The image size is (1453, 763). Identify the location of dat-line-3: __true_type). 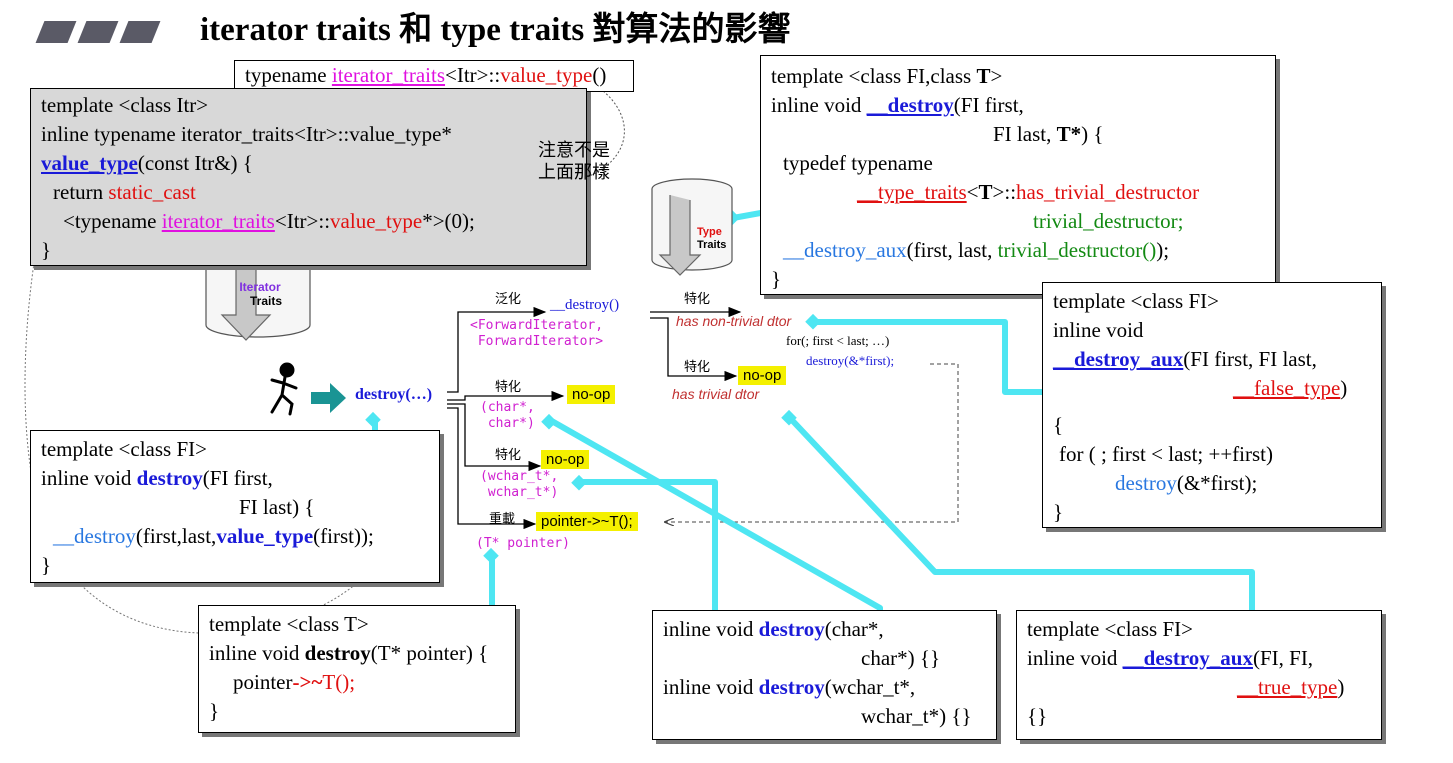
(1199, 687).